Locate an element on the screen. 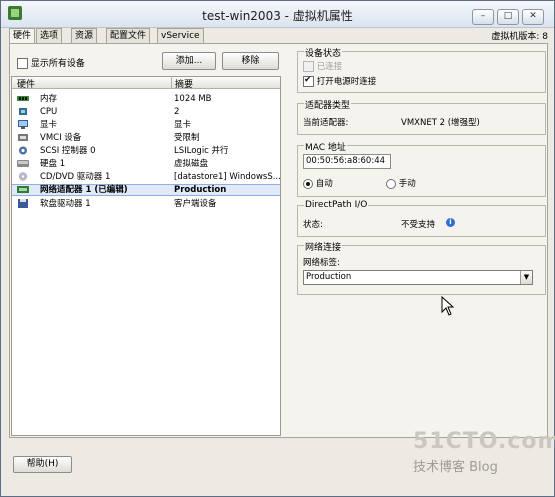 The width and height of the screenshot is (555, 497). mac-manual-option: 手动 is located at coordinates (401, 183).